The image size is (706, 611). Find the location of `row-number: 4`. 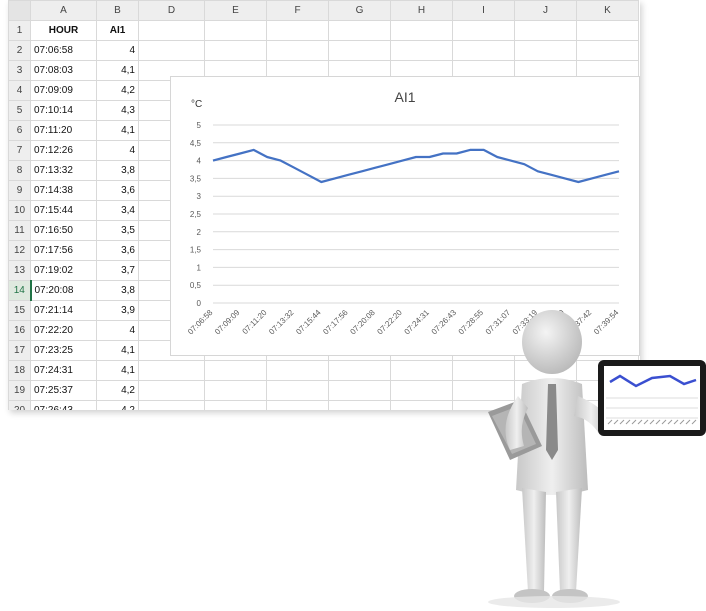

row-number: 4 is located at coordinates (19, 90).